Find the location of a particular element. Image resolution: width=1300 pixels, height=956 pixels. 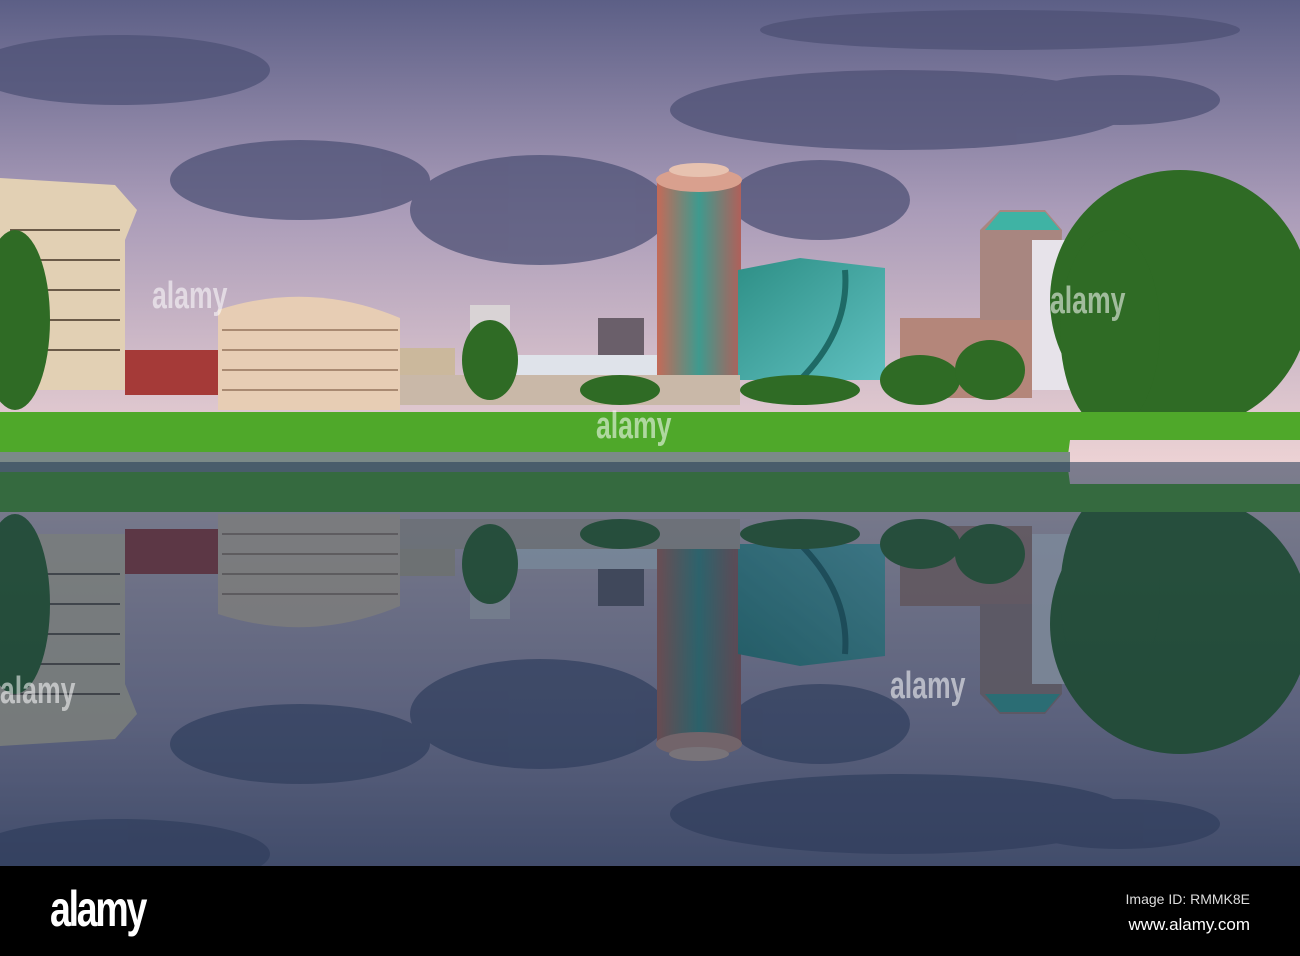

site-url: www.alamy.com is located at coordinates (1189, 924).